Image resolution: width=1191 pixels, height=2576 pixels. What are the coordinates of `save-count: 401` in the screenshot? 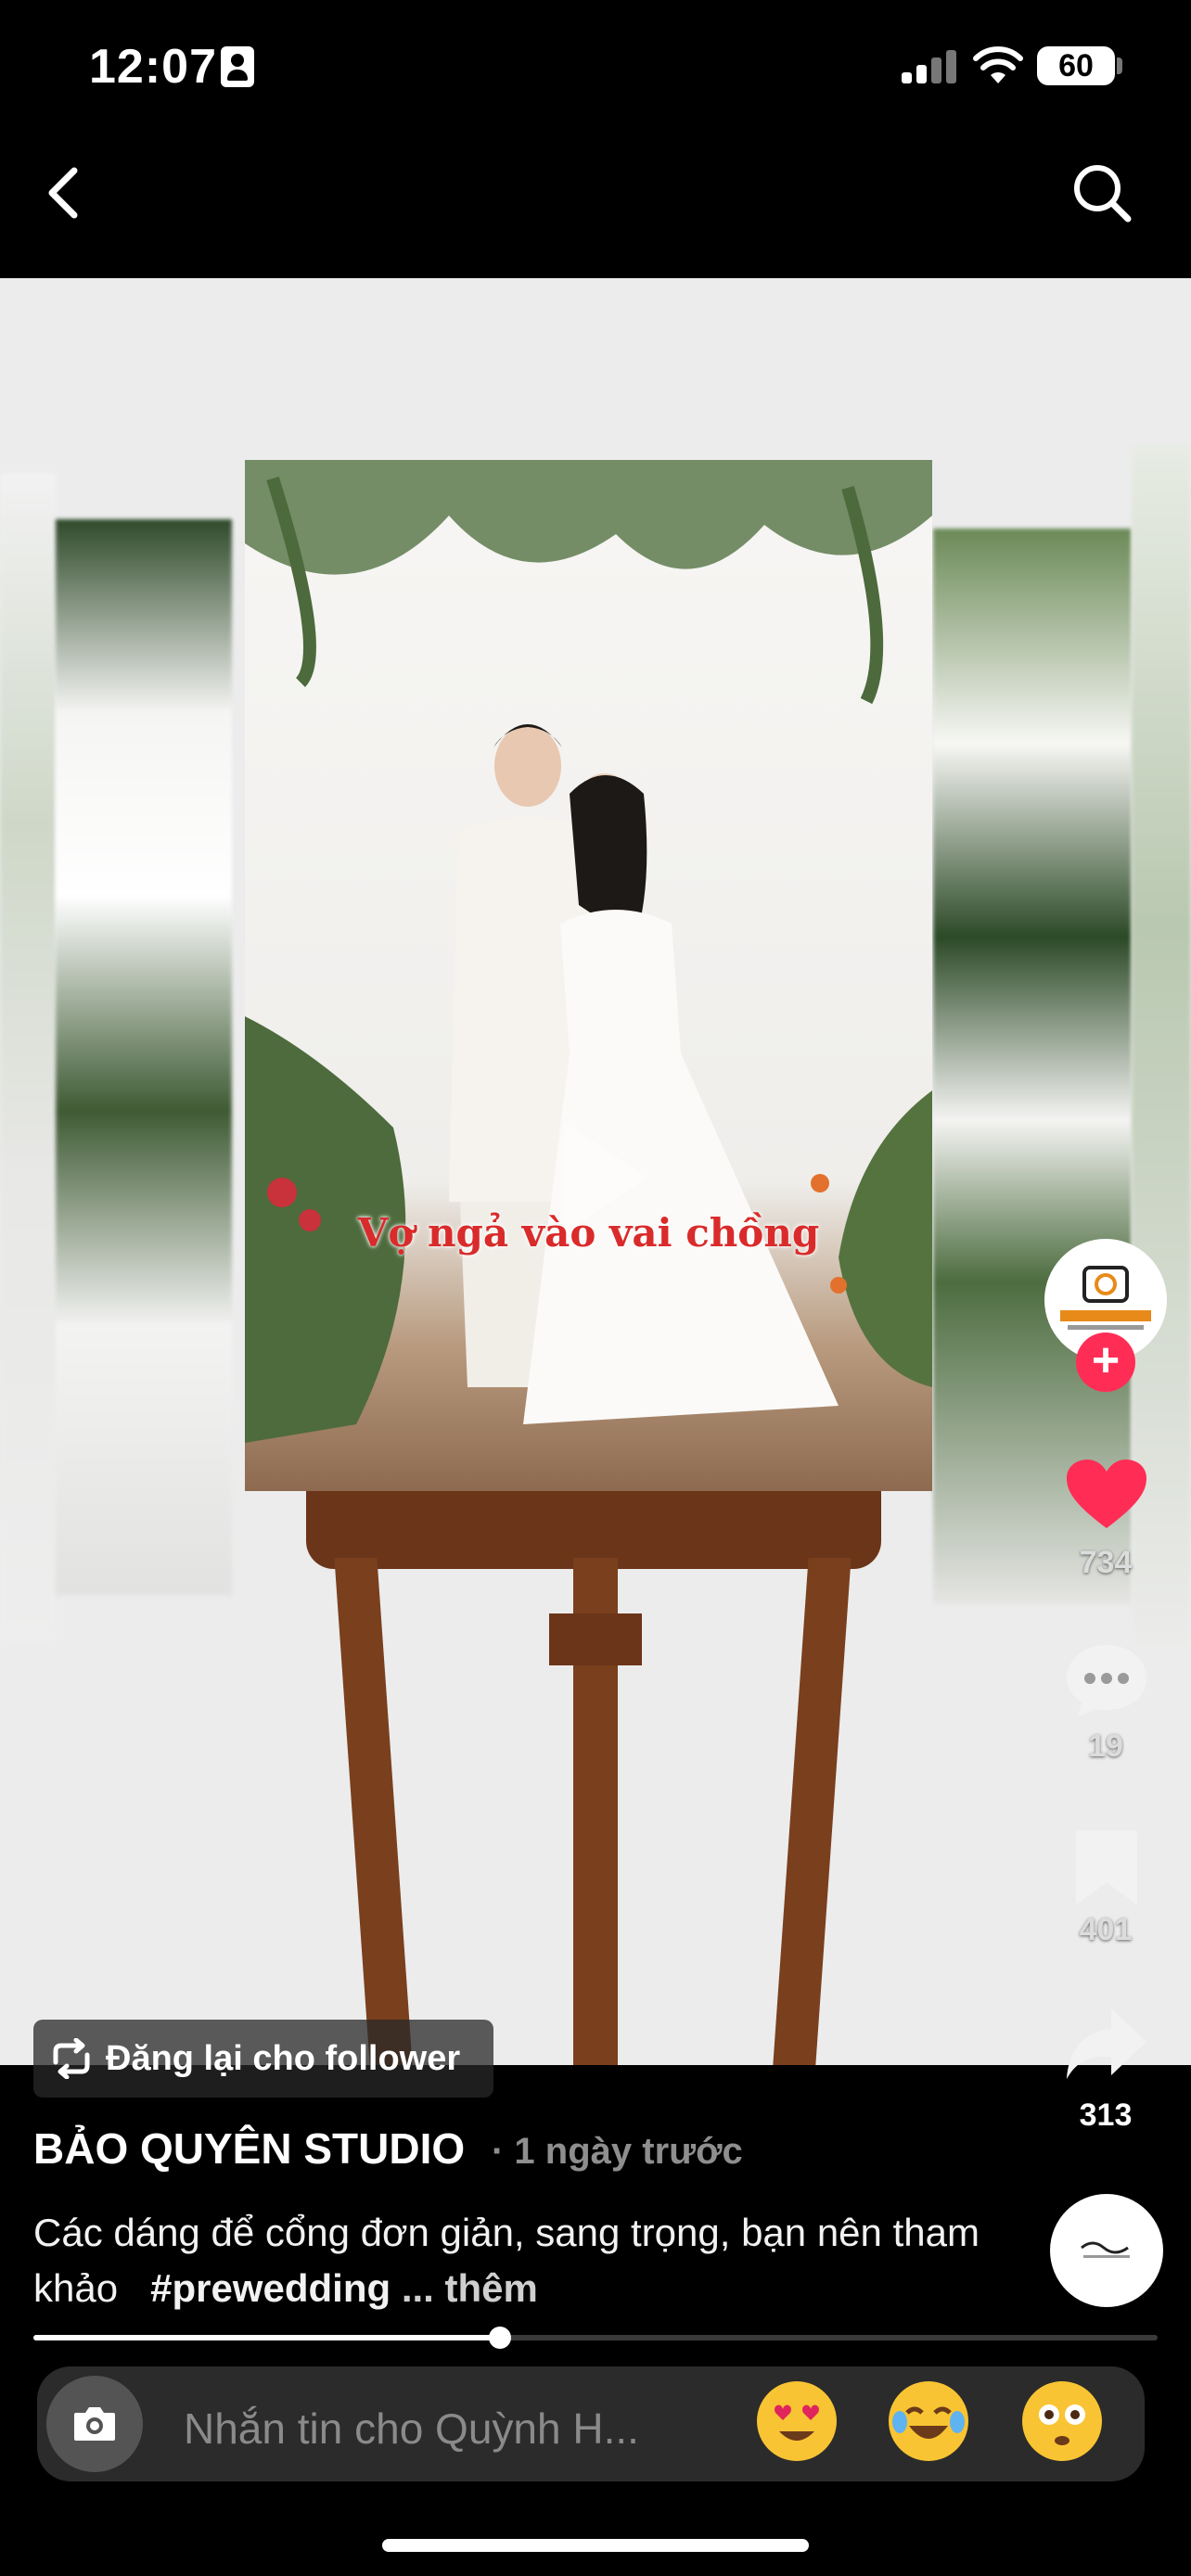 It's located at (1106, 1929).